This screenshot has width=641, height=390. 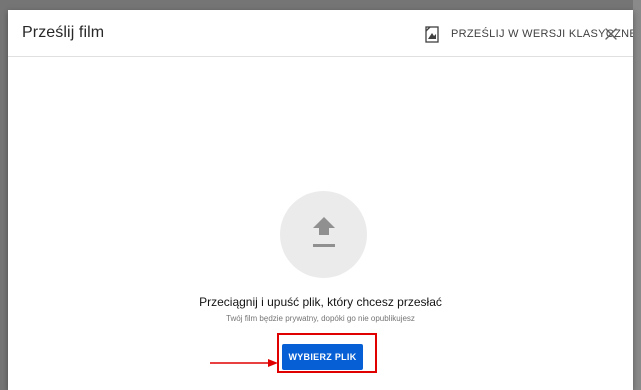 I want to click on classic-upload-icon, so click(x=432, y=34).